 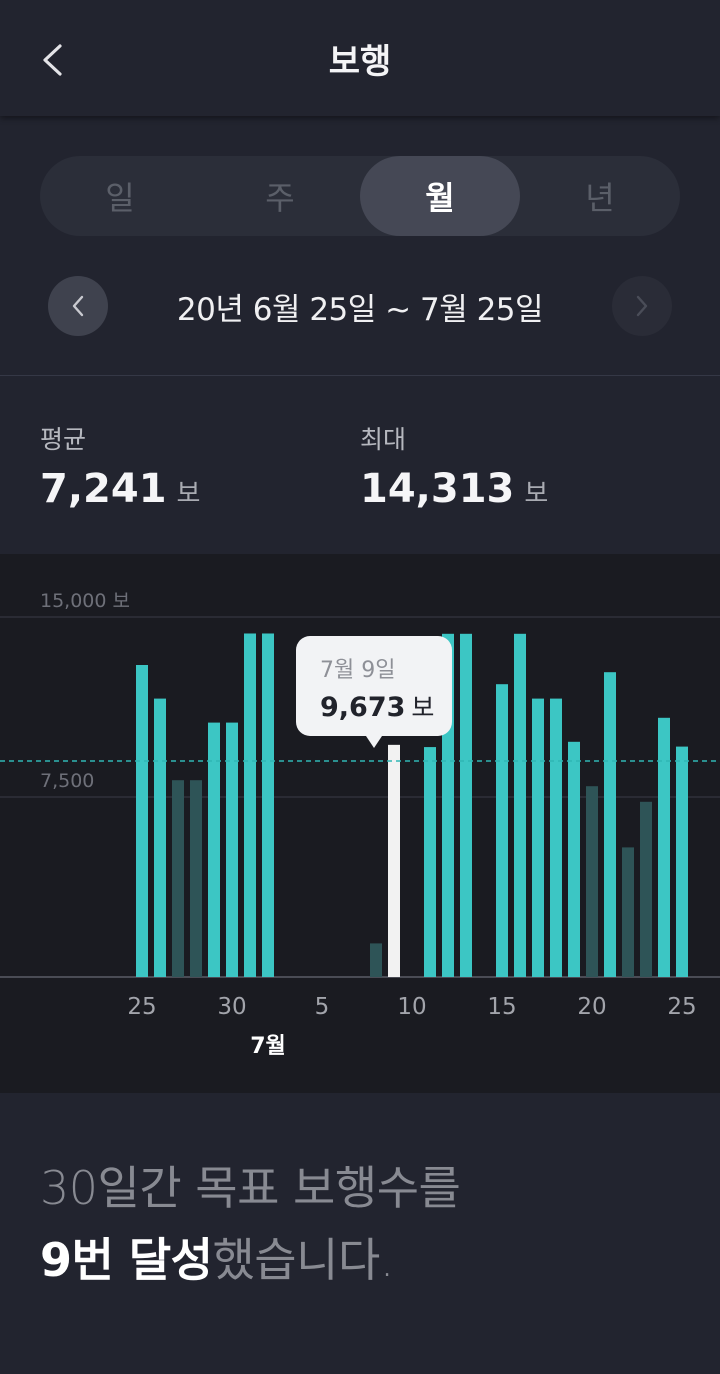 What do you see at coordinates (360, 62) in the screenshot?
I see `page-title: 보행` at bounding box center [360, 62].